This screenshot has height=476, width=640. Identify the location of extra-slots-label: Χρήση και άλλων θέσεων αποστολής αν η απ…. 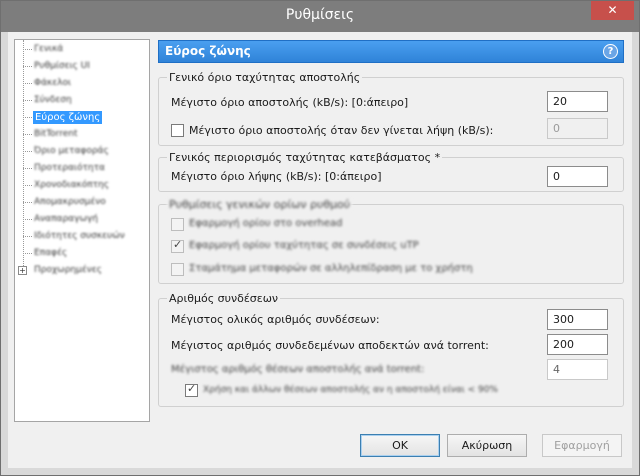
(350, 390).